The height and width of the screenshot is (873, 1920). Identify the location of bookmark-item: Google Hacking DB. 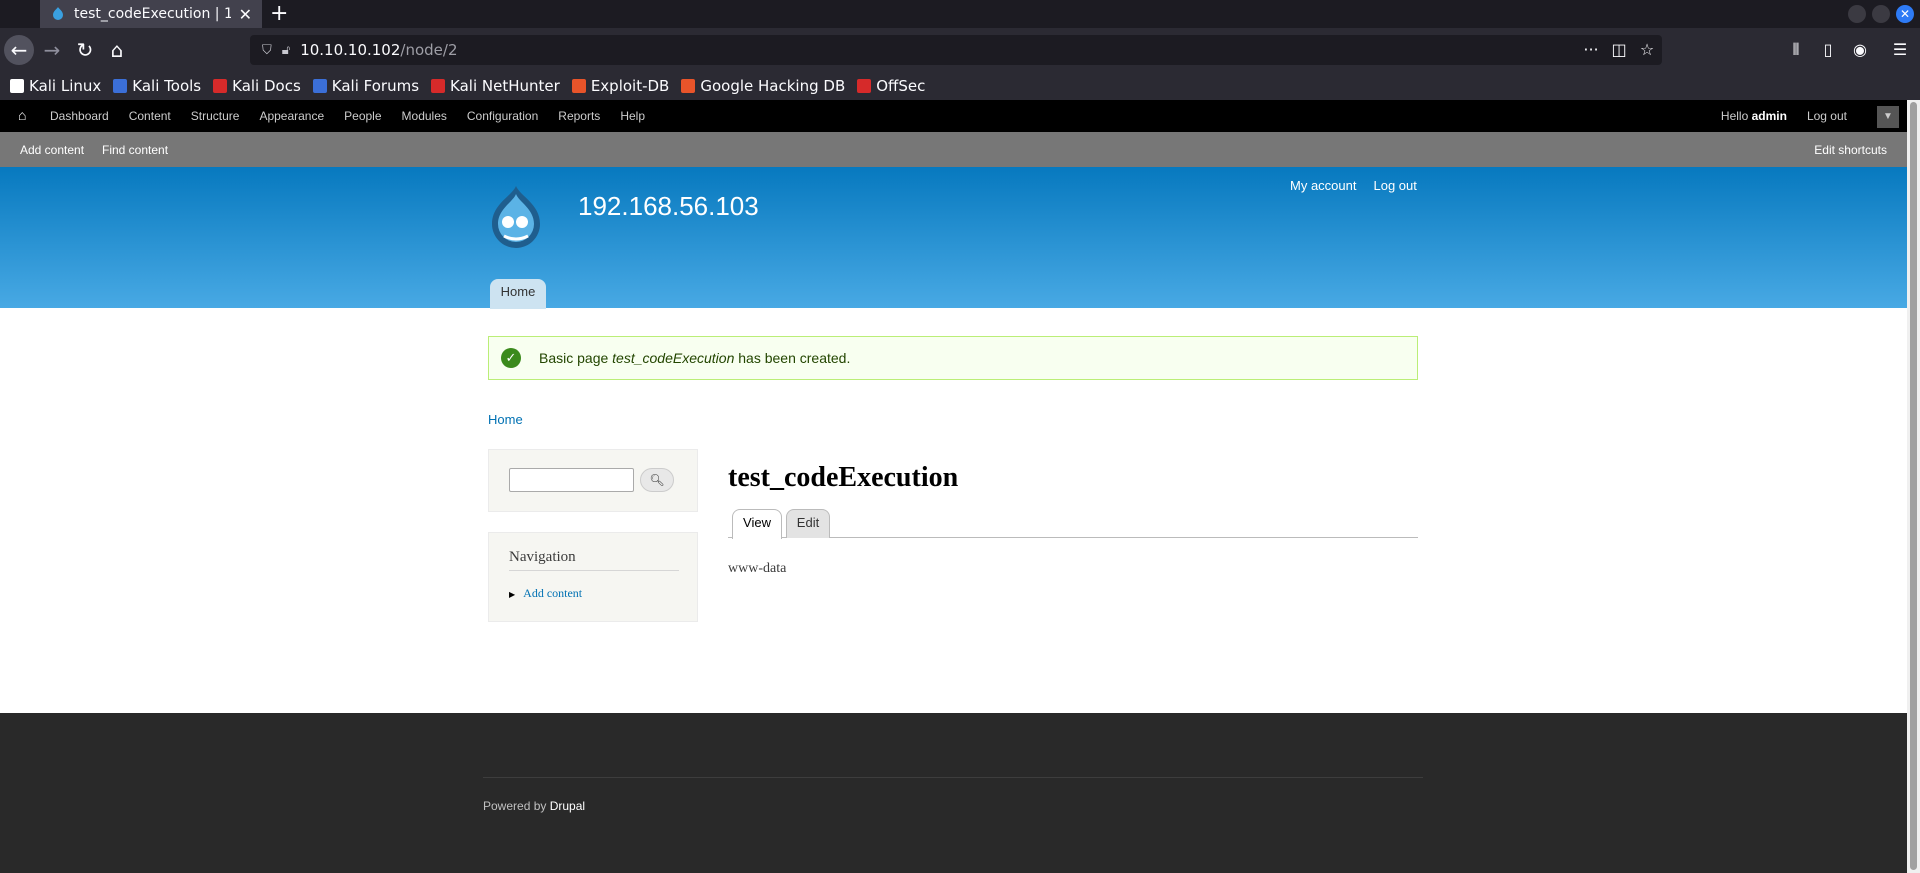
(763, 86).